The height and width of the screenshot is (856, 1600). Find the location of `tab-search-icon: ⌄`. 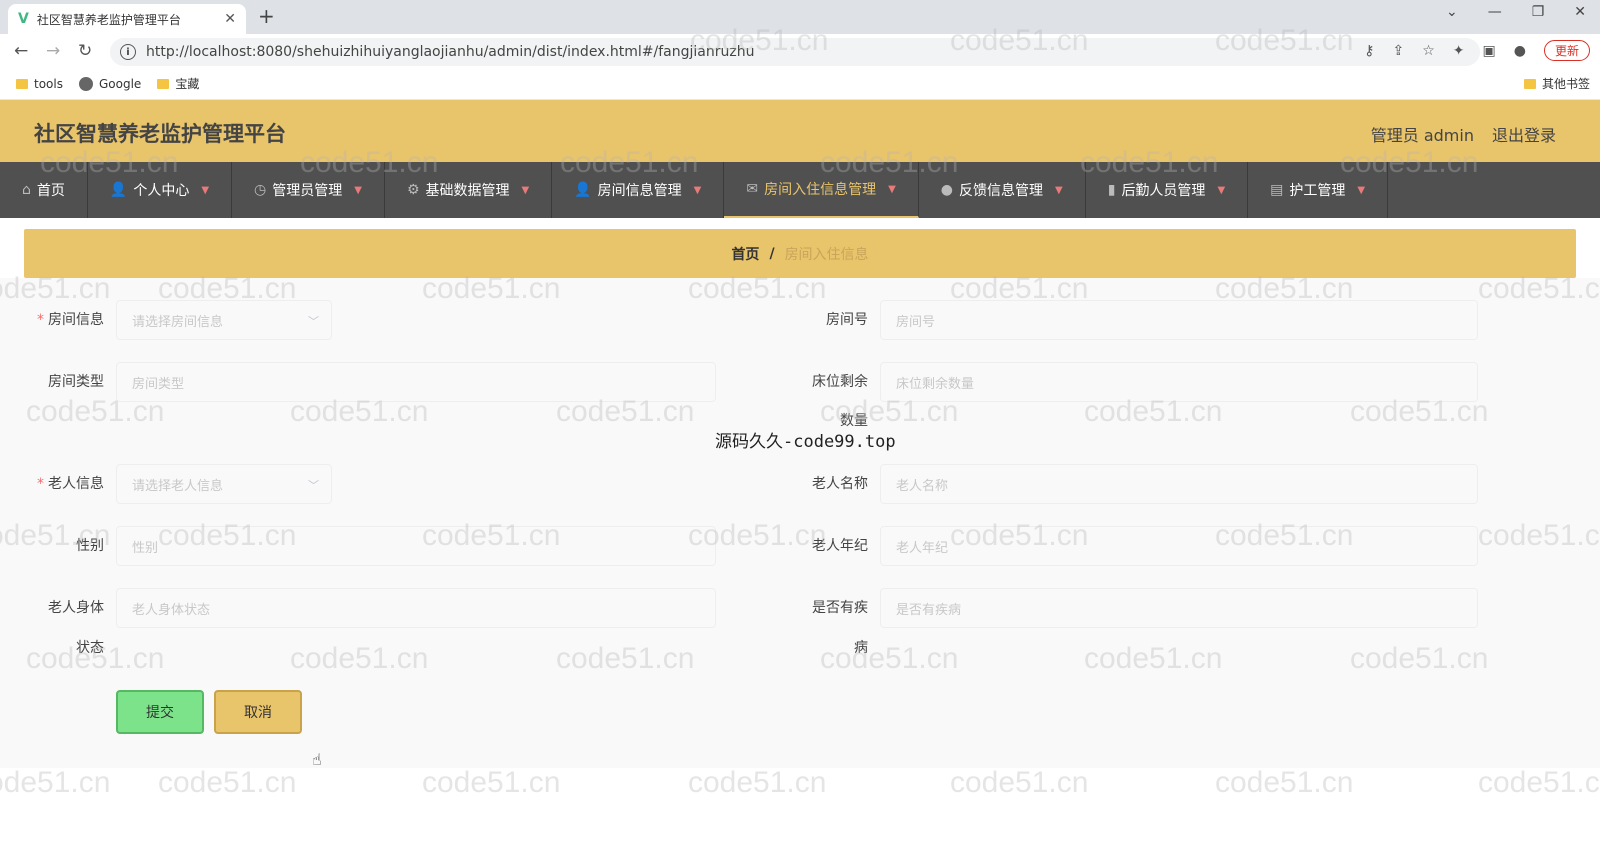

tab-search-icon: ⌄ is located at coordinates (1452, 12).